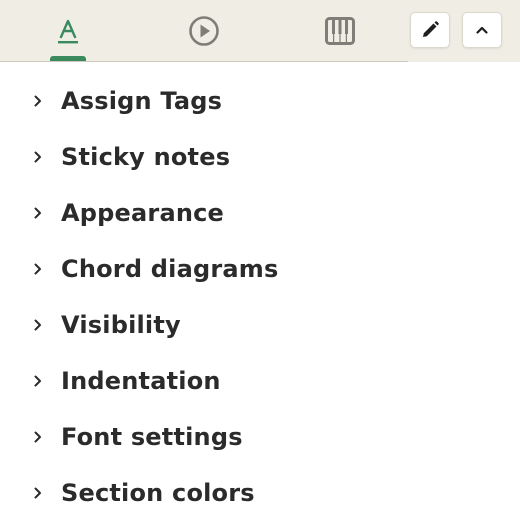 The width and height of the screenshot is (520, 526). What do you see at coordinates (146, 157) in the screenshot?
I see `menu-item-label: Sticky notes` at bounding box center [146, 157].